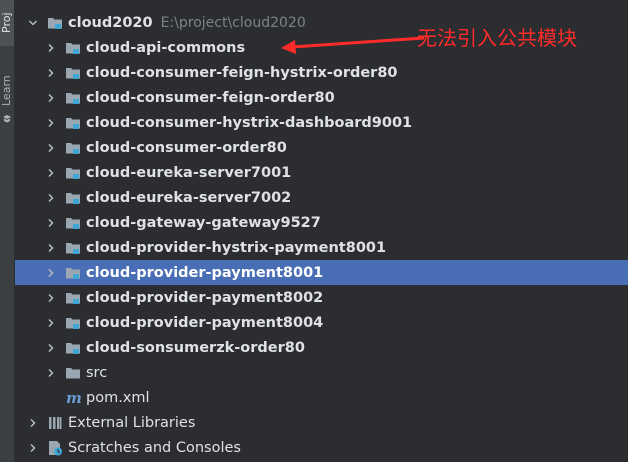 This screenshot has width=628, height=462. I want to click on module-name: cloud-provider-payment8004, so click(205, 322).